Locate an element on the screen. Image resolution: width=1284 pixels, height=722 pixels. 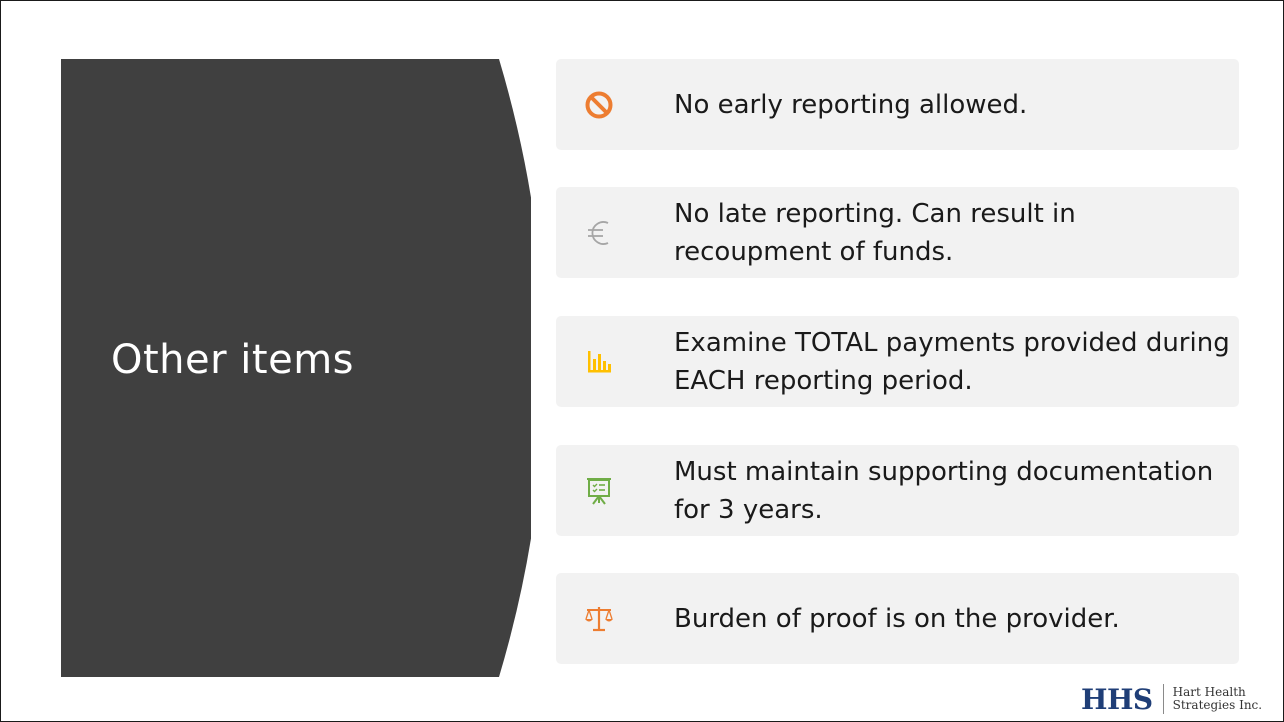
company-logo: HHS Hart Health Strategies Inc. is located at coordinates (1171, 699).